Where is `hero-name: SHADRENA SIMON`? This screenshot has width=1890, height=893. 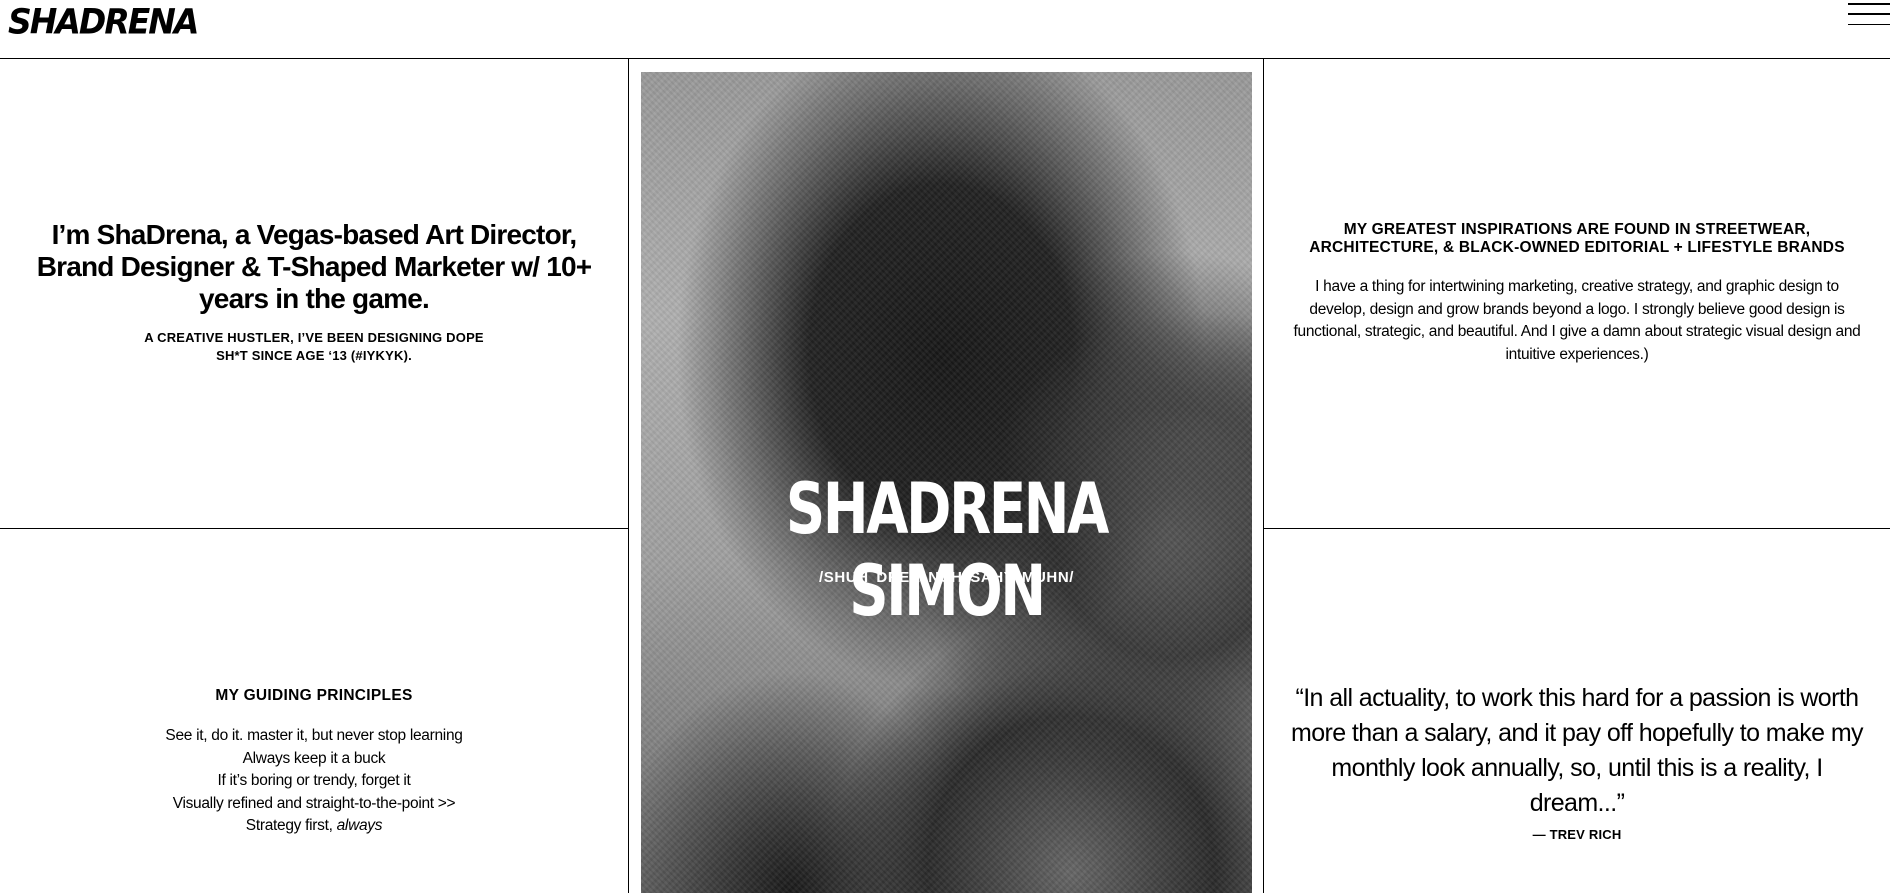 hero-name: SHADRENA SIMON is located at coordinates (947, 550).